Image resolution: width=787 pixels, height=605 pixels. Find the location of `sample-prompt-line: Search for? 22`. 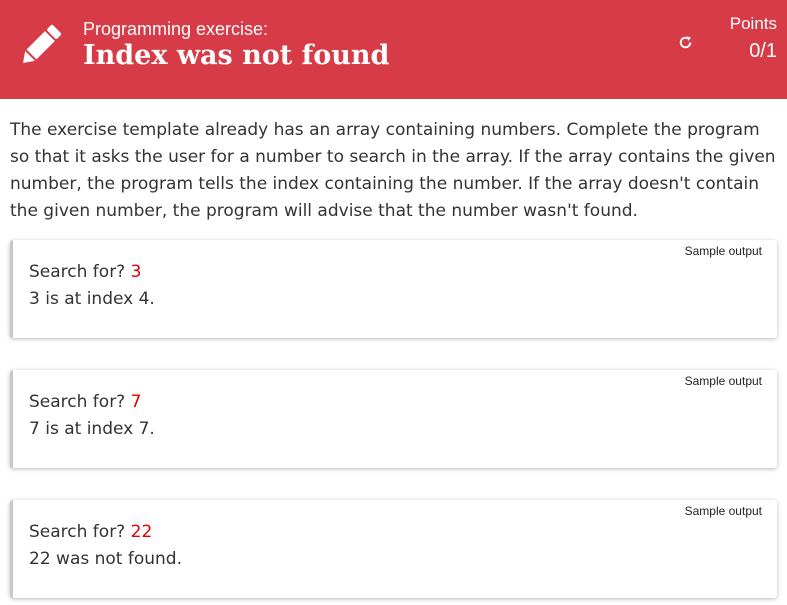

sample-prompt-line: Search for? 22 is located at coordinates (90, 532).